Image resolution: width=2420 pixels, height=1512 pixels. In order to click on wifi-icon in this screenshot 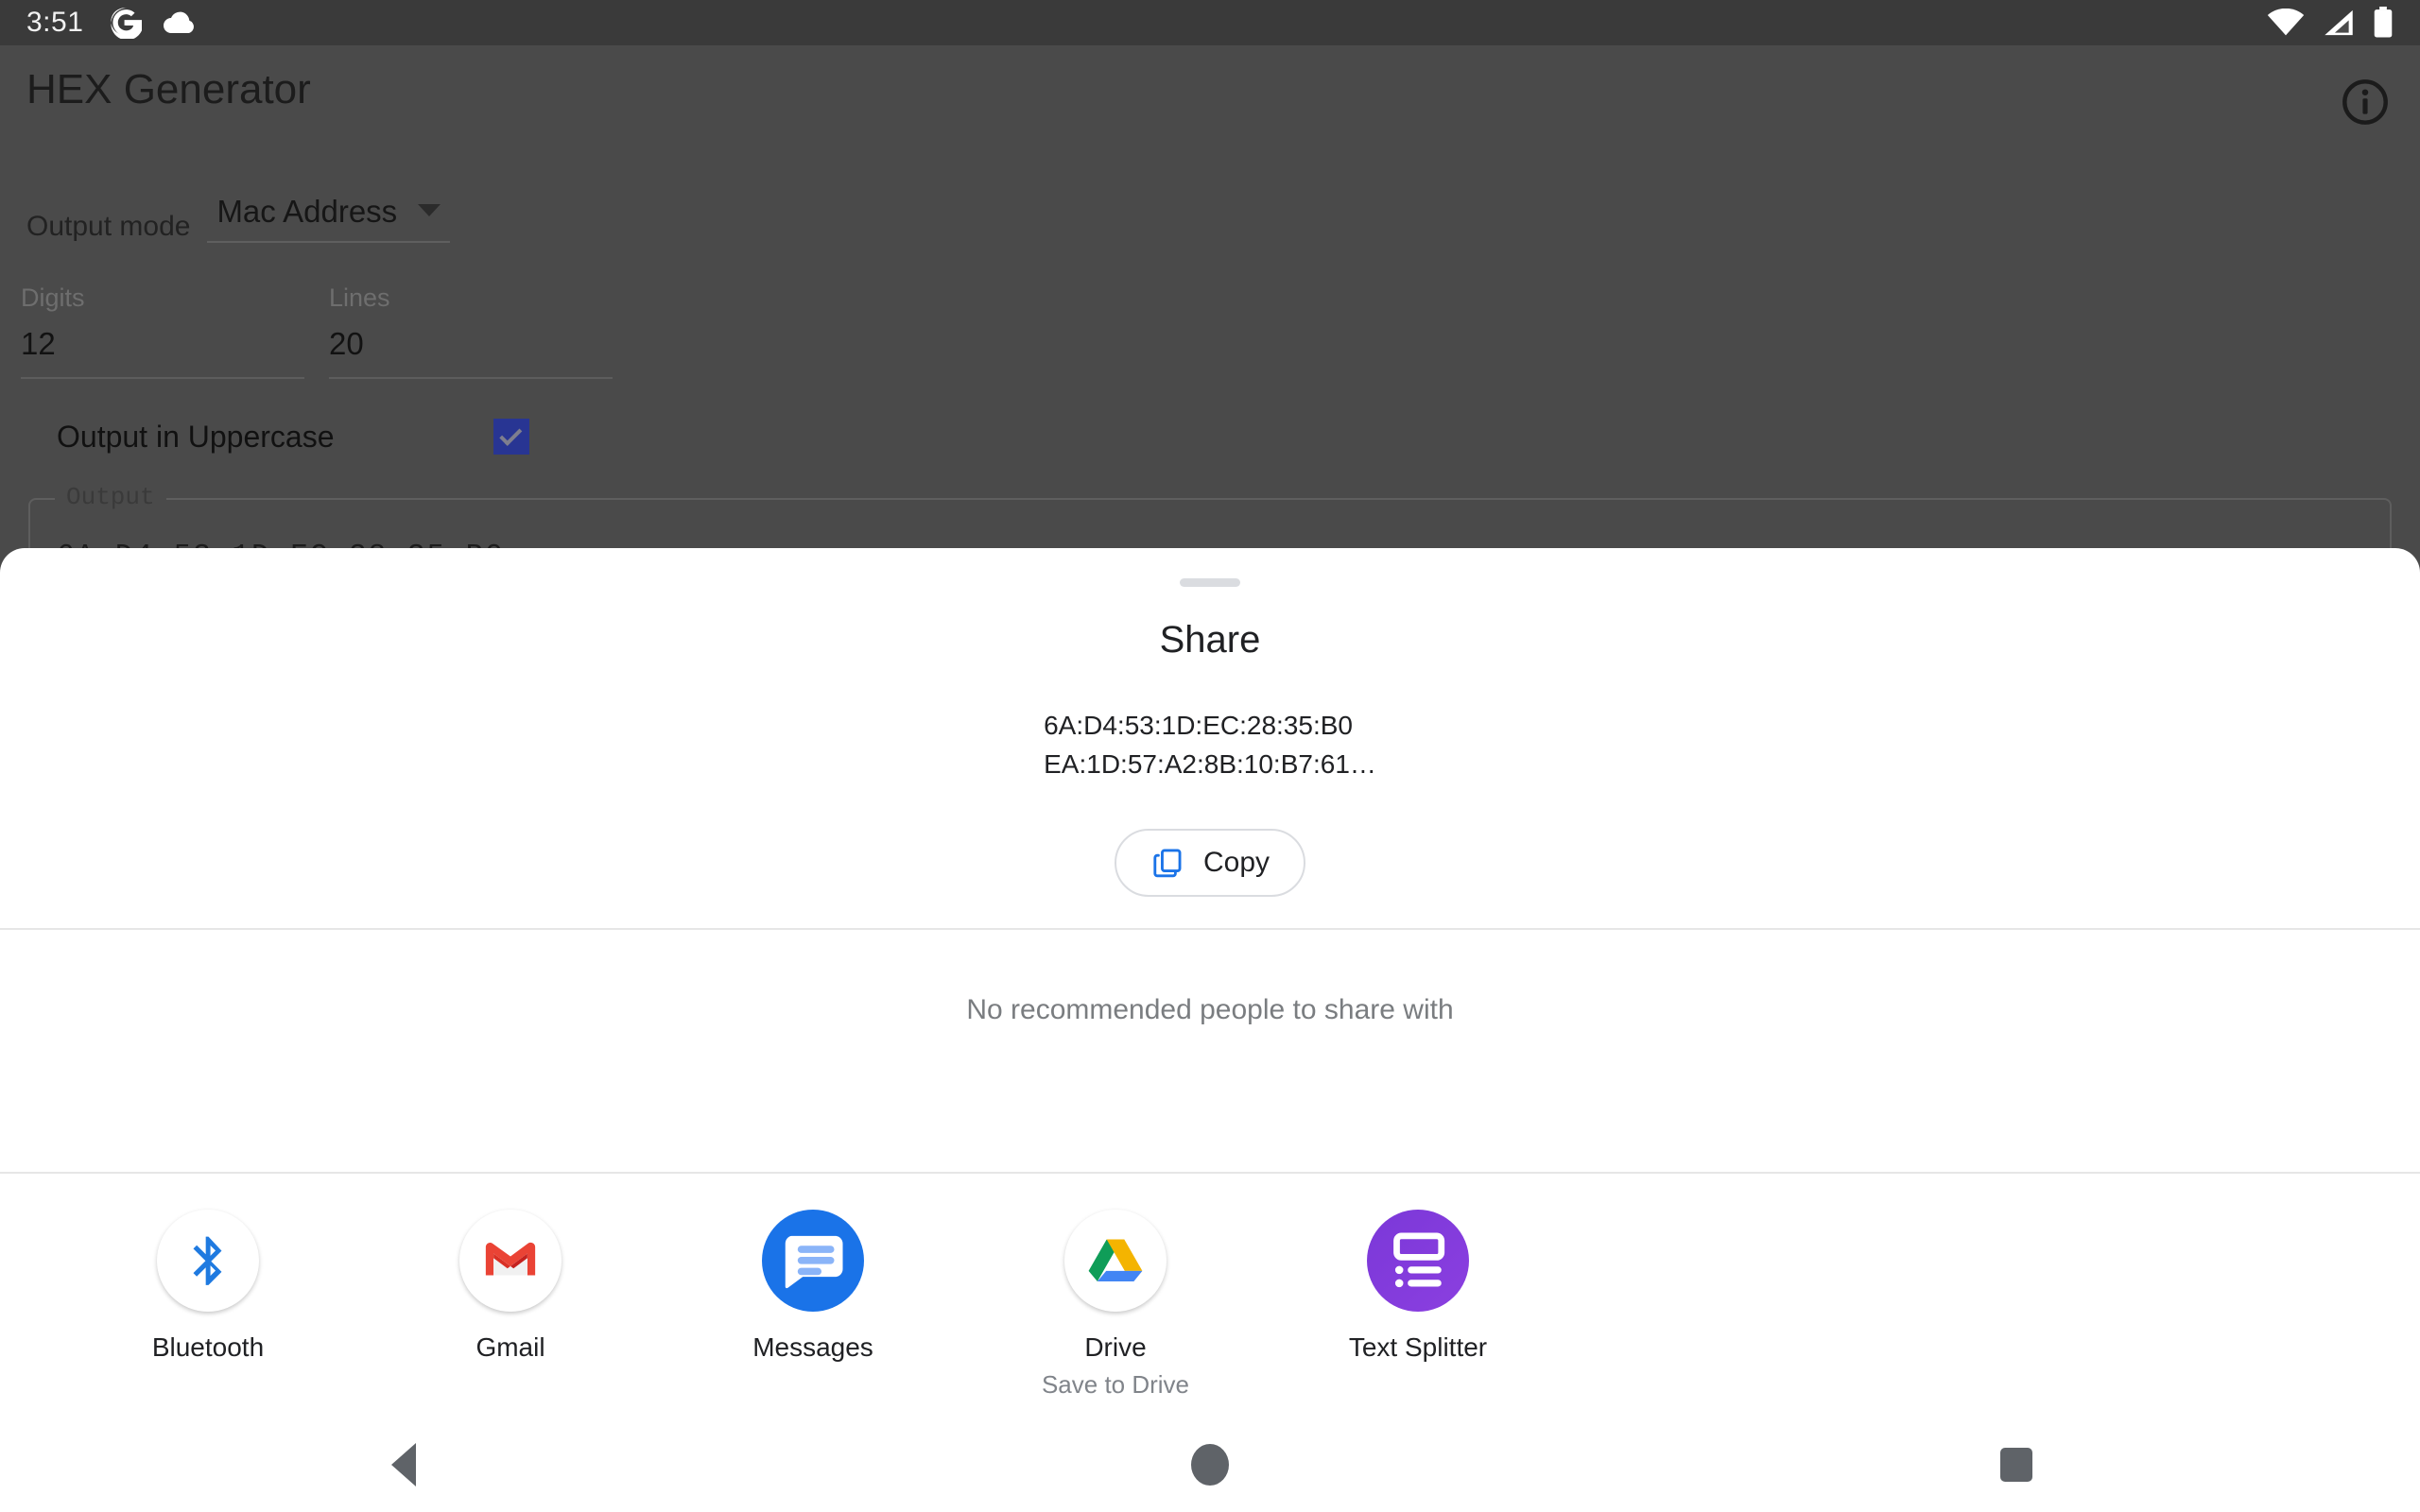, I will do `click(2286, 22)`.